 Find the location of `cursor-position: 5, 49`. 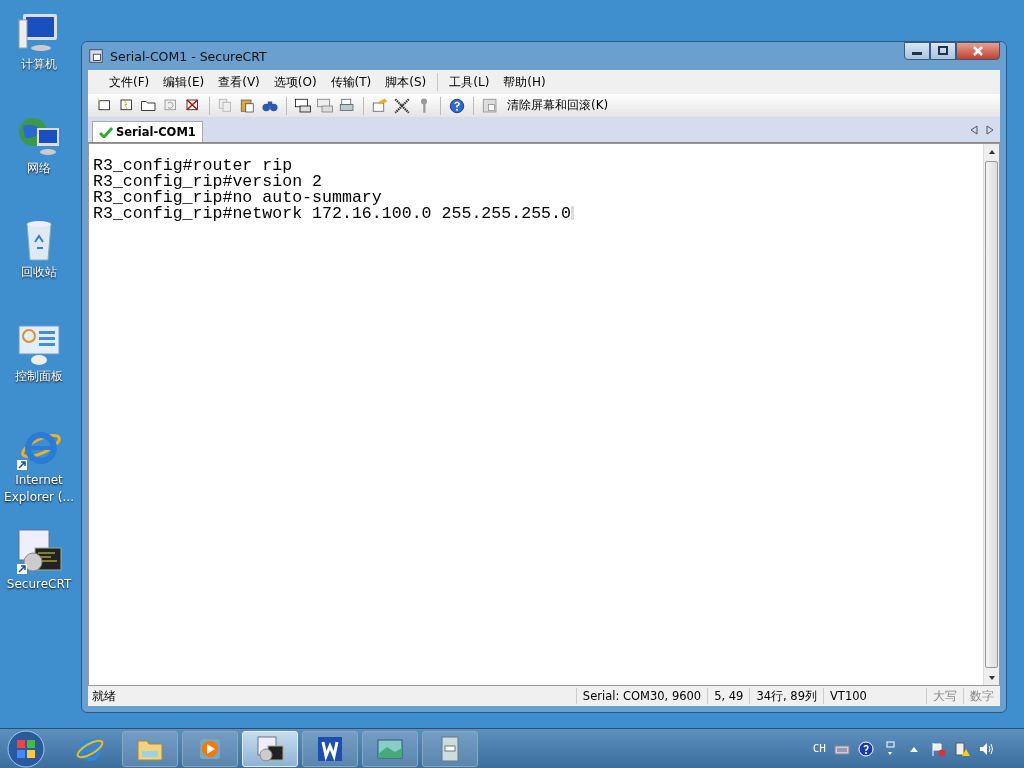

cursor-position: 5, 49 is located at coordinates (728, 696).